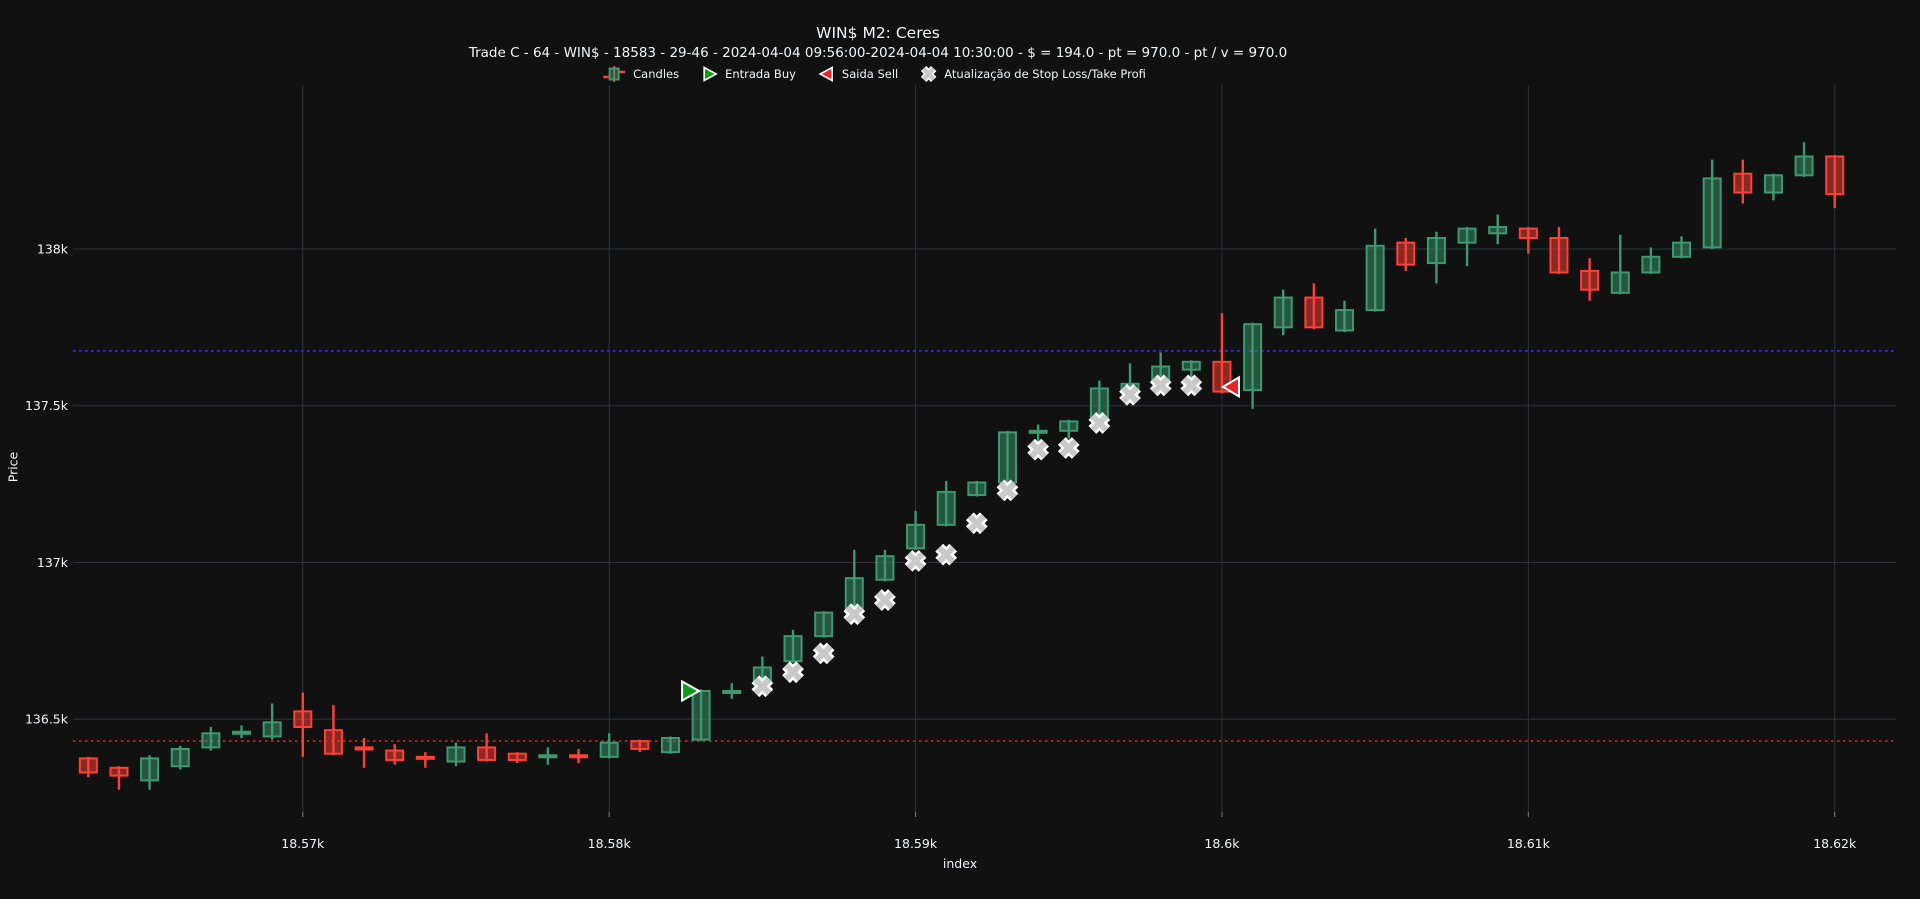 This screenshot has height=899, width=1920. Describe the element at coordinates (1222, 843) in the screenshot. I see `x-tick-label: 18.6k` at that location.